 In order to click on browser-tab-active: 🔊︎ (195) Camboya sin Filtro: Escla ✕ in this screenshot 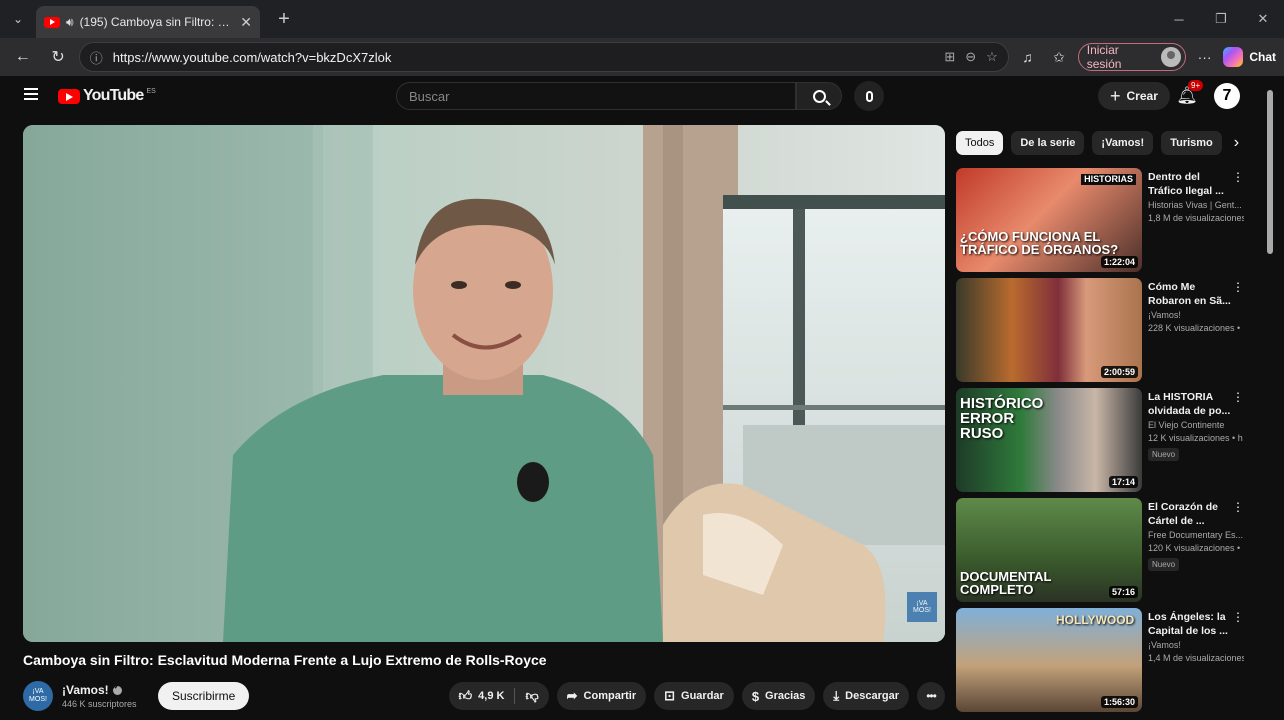, I will do `click(148, 22)`.